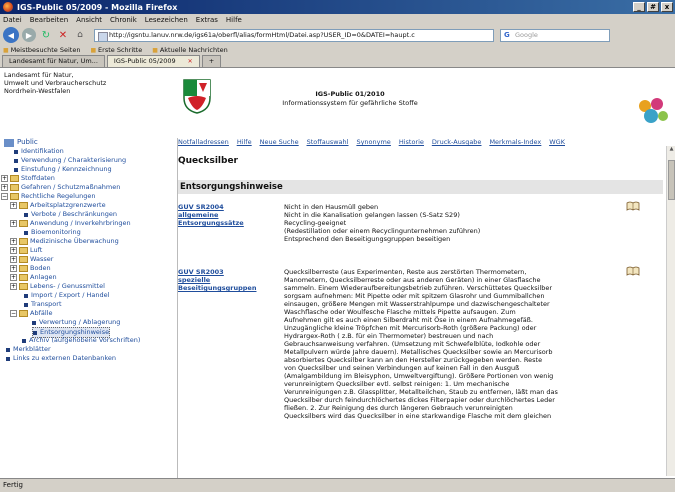 The image size is (675, 492). What do you see at coordinates (61, 358) in the screenshot?
I see `tree-item-links: Links zu externen Datenbanken` at bounding box center [61, 358].